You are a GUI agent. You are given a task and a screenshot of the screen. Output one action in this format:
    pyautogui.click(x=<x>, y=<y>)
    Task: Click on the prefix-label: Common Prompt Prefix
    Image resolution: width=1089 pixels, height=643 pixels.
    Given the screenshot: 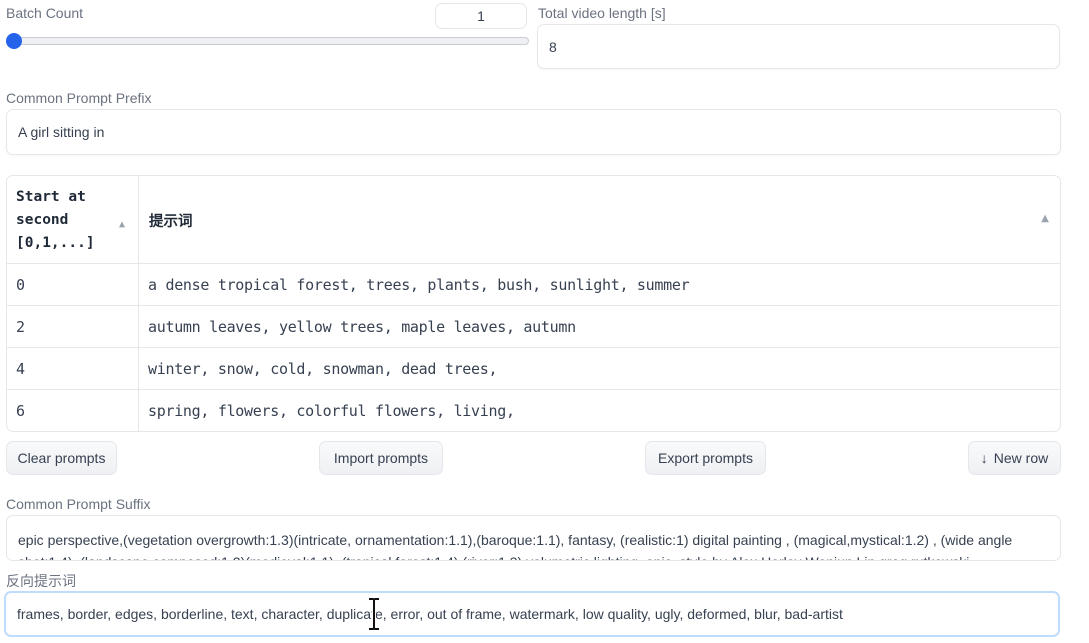 What is the action you would take?
    pyautogui.click(x=79, y=98)
    